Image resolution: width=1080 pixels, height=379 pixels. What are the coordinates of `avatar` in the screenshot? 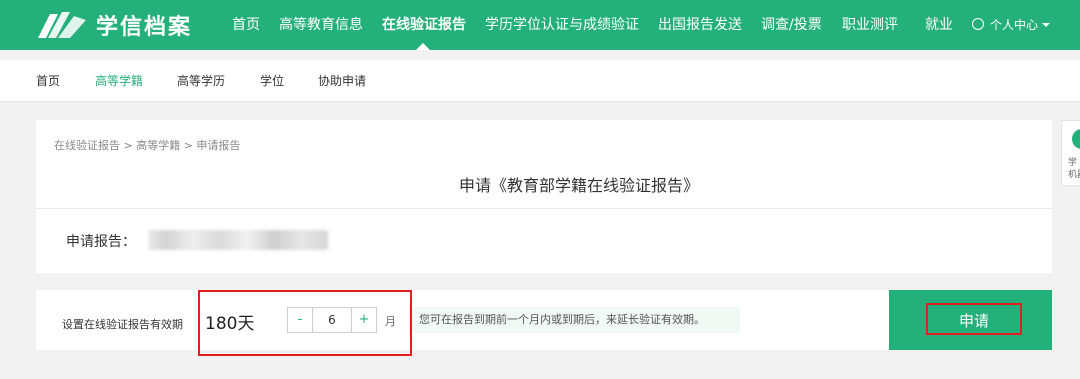 It's located at (1076, 139).